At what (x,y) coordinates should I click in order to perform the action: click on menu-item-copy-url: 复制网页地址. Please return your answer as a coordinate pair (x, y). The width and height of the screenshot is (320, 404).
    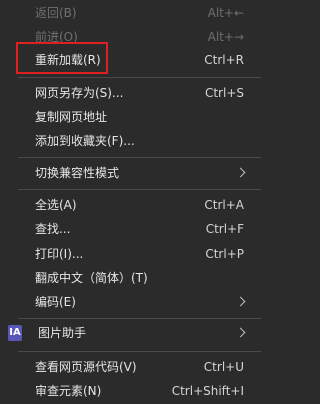
    Looking at the image, I should click on (130, 117).